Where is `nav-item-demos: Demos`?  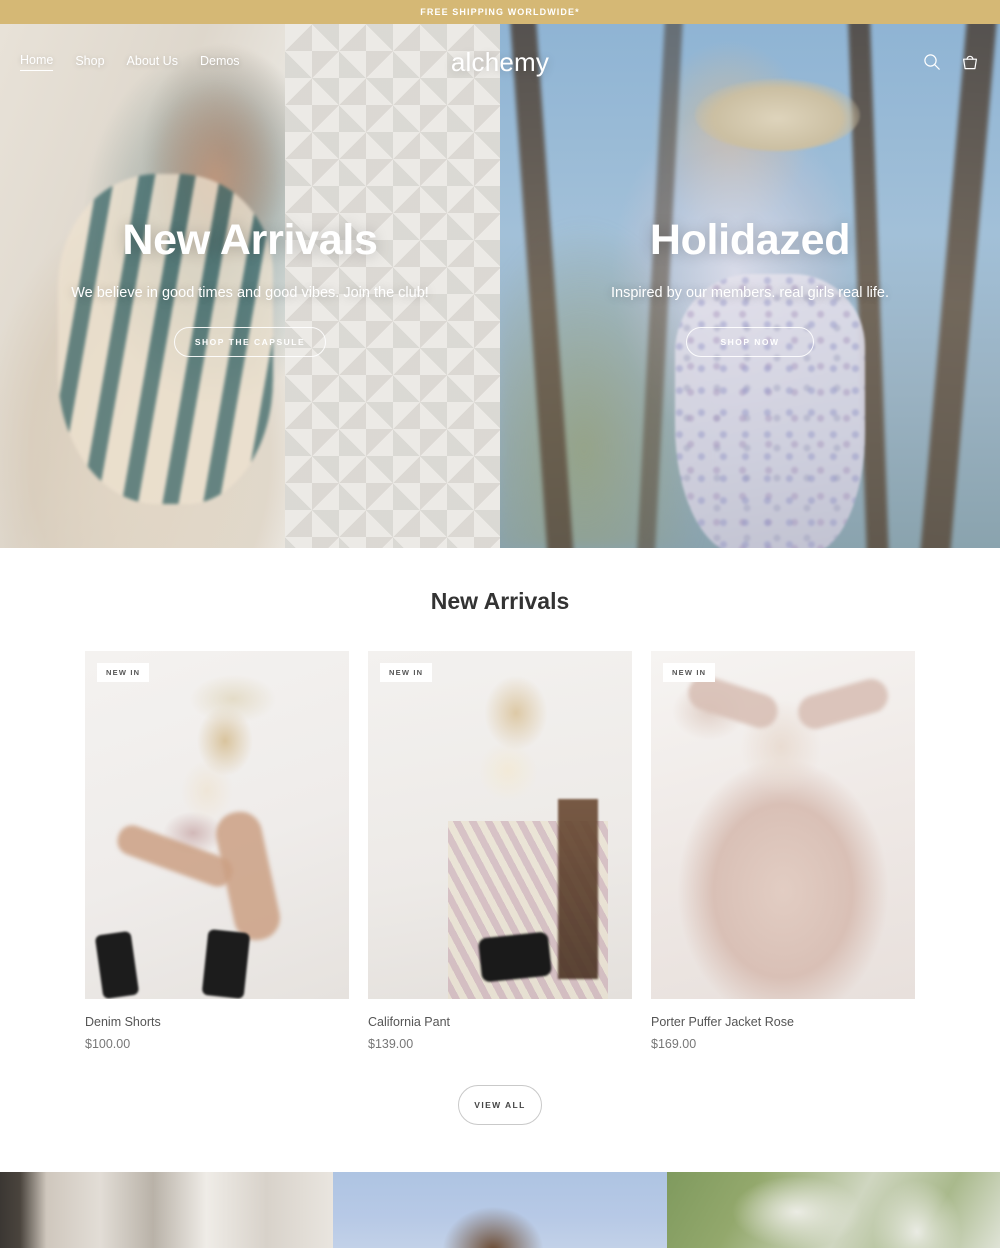 nav-item-demos: Demos is located at coordinates (220, 62).